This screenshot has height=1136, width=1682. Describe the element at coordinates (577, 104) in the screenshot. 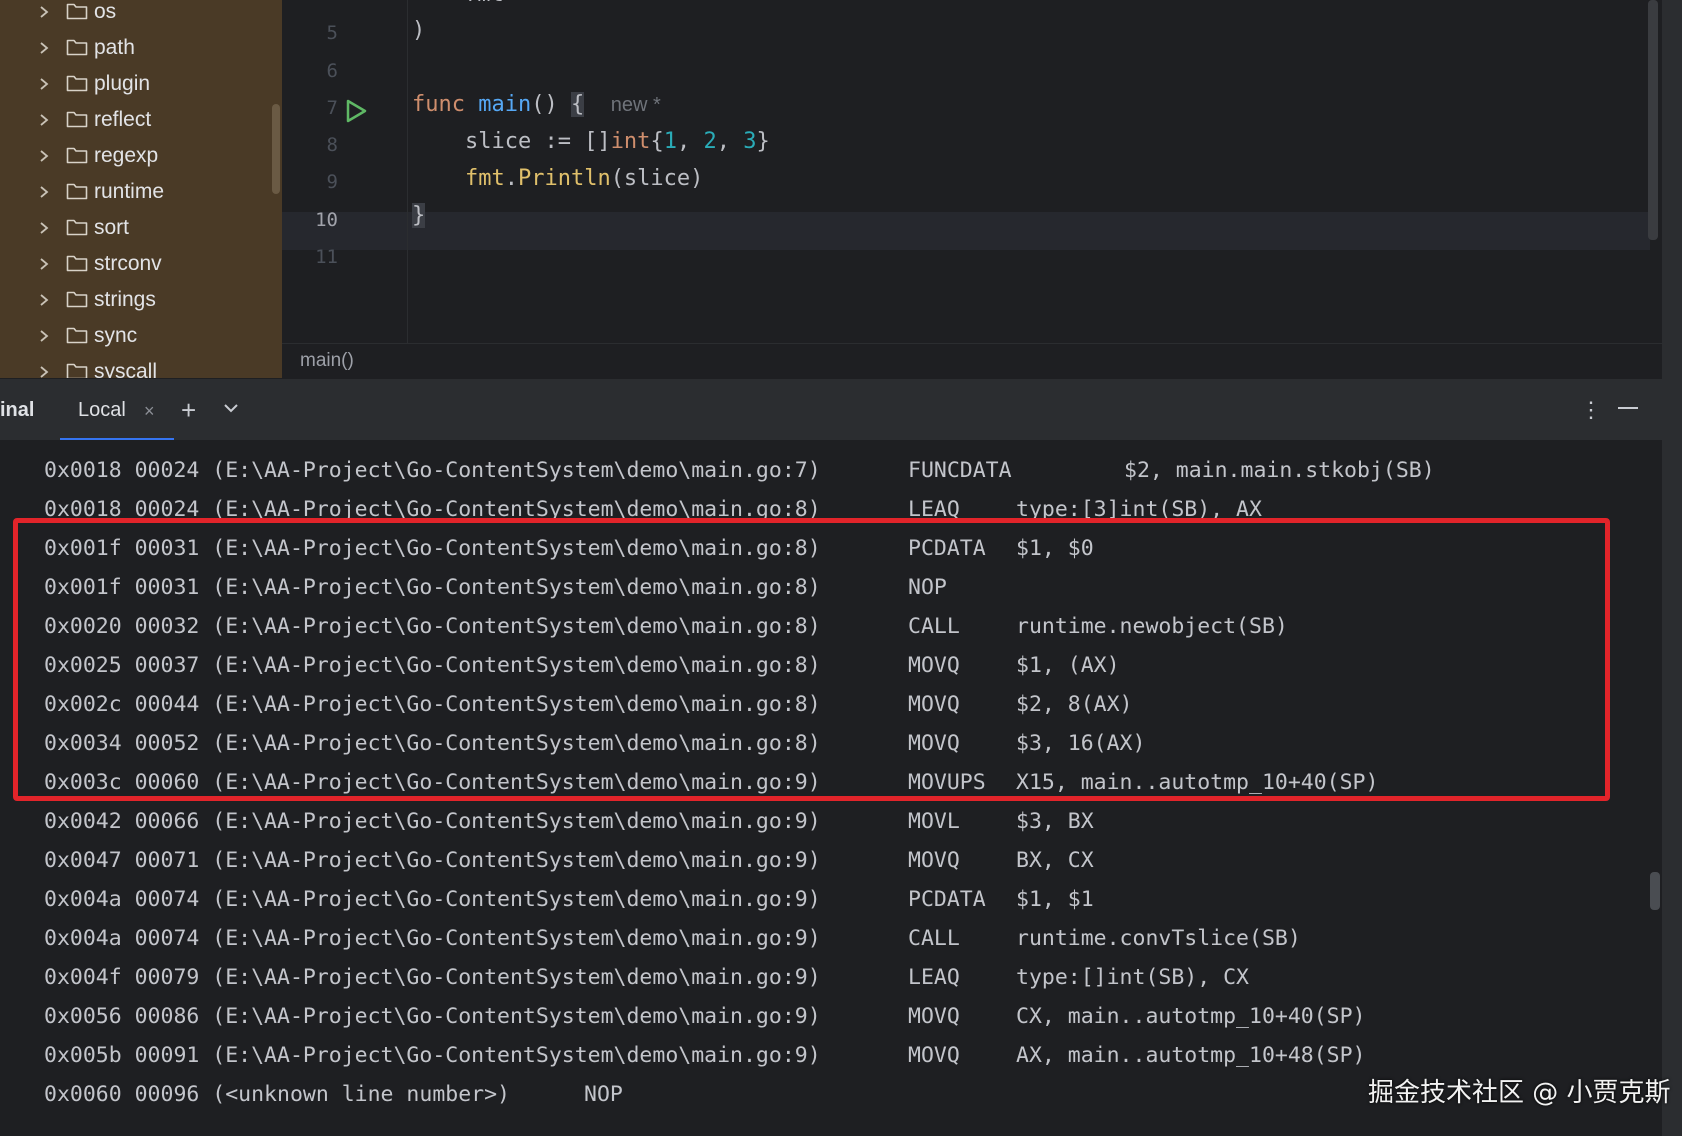

I see `brace-open: {` at that location.